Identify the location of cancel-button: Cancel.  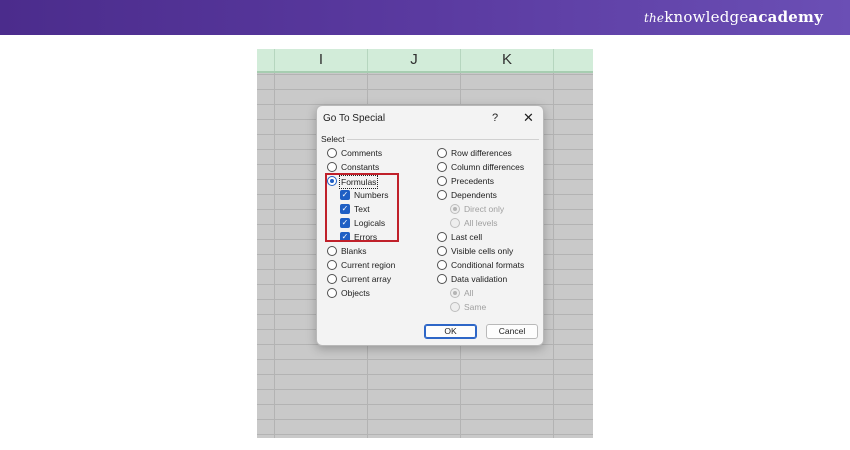
(512, 331).